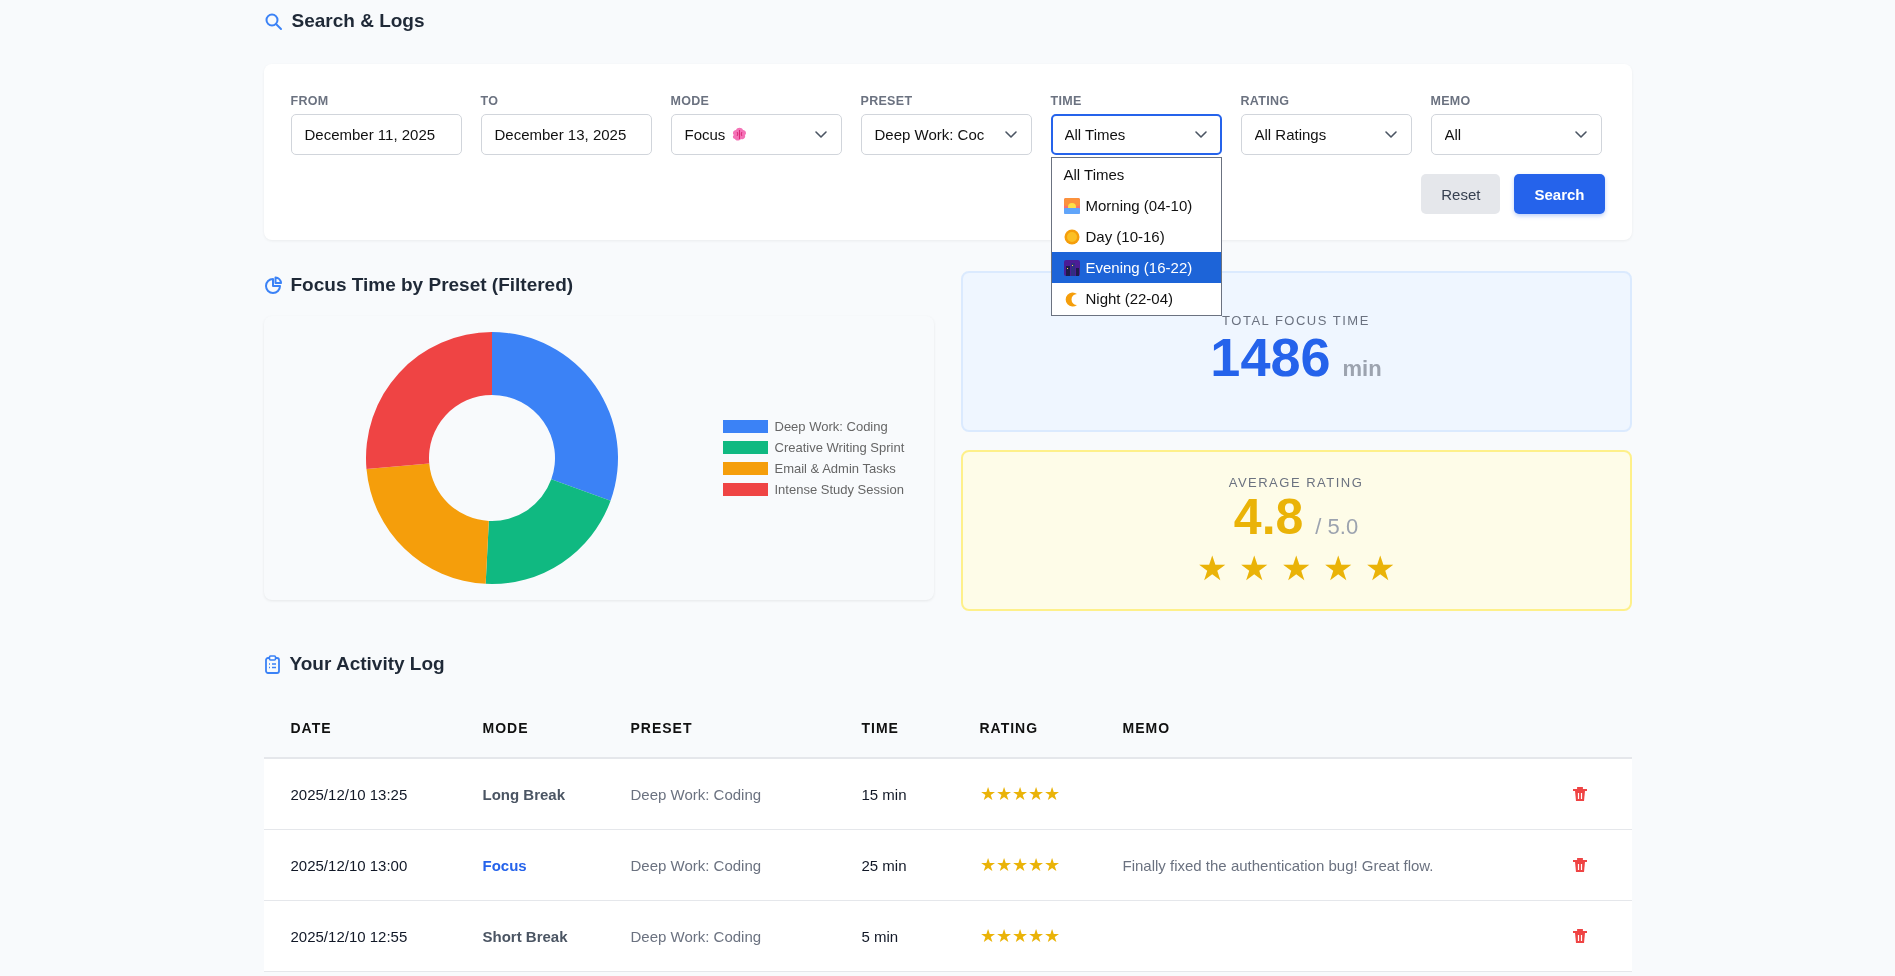  What do you see at coordinates (349, 794) in the screenshot?
I see `table-cell-text: 2025/12/10 13:25` at bounding box center [349, 794].